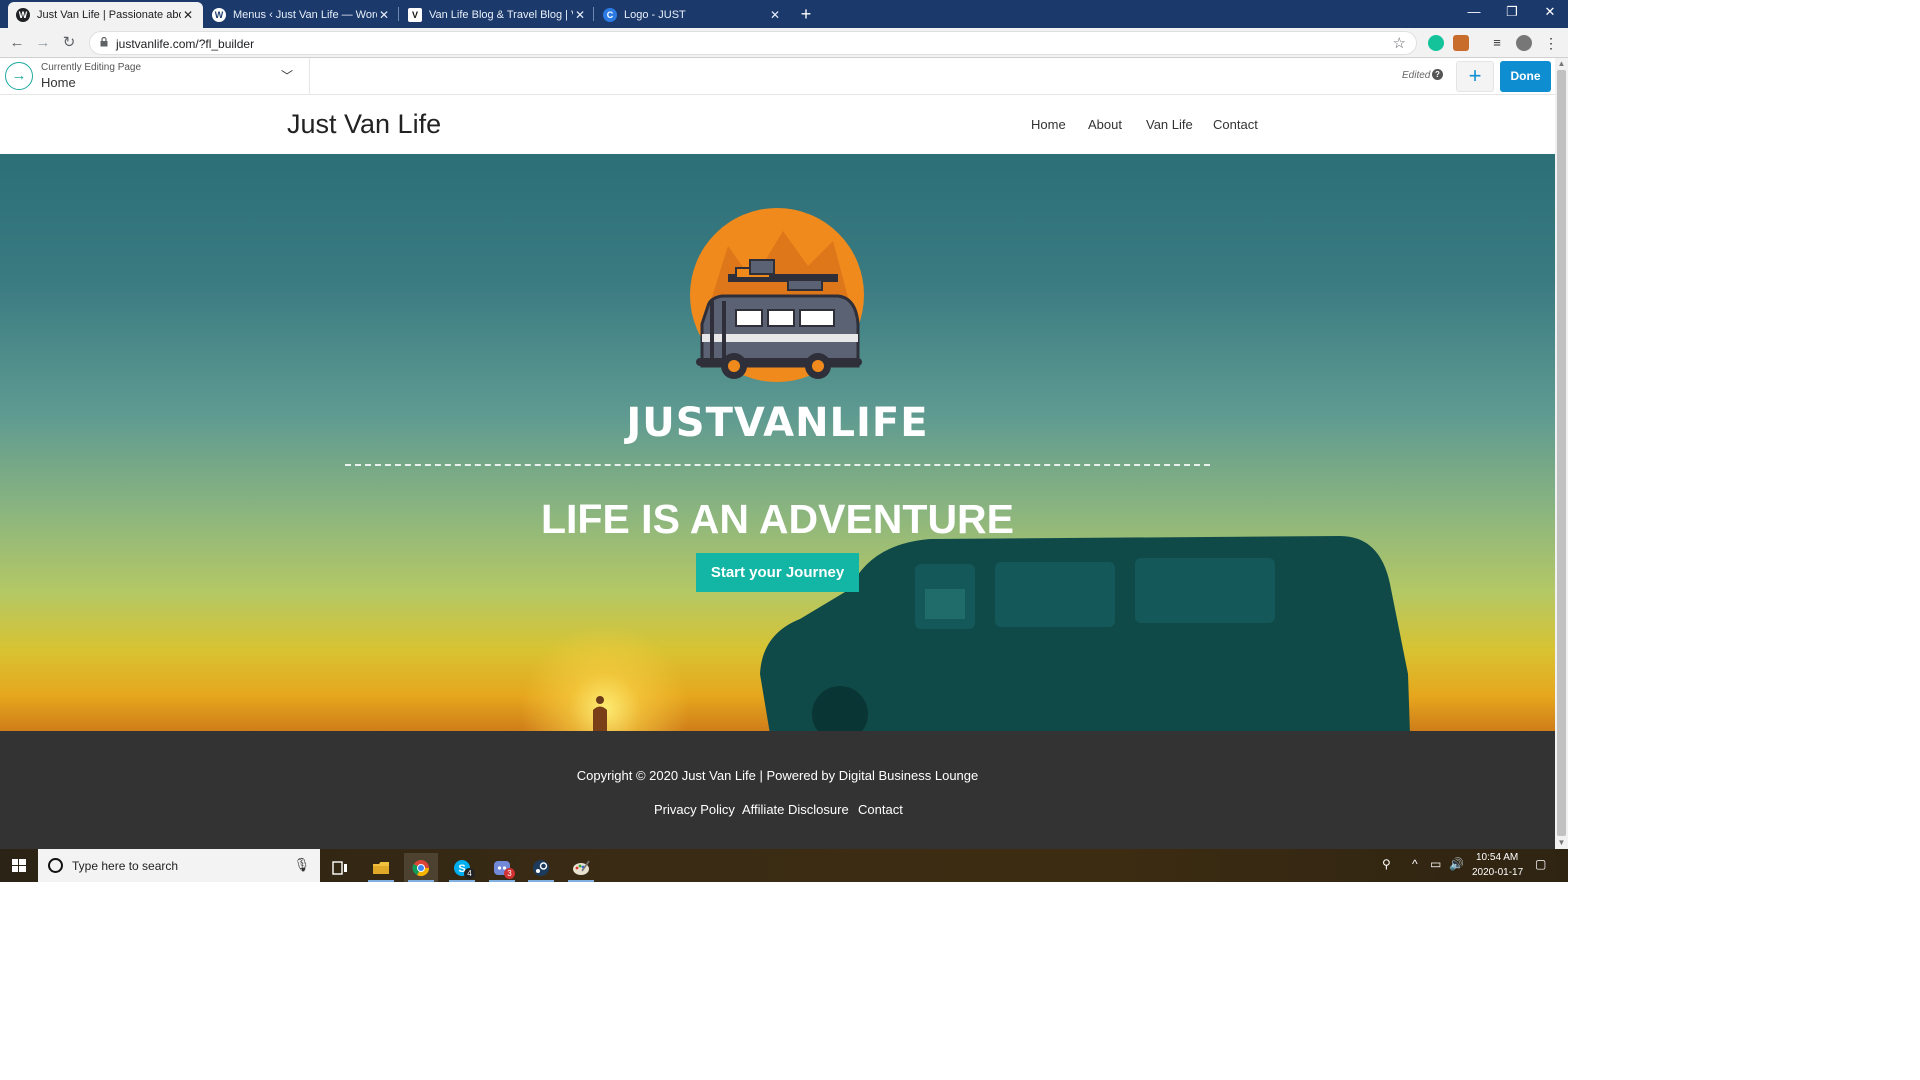 The width and height of the screenshot is (1920, 1080). Describe the element at coordinates (1235, 124) in the screenshot. I see `nav-contact: Contact` at that location.